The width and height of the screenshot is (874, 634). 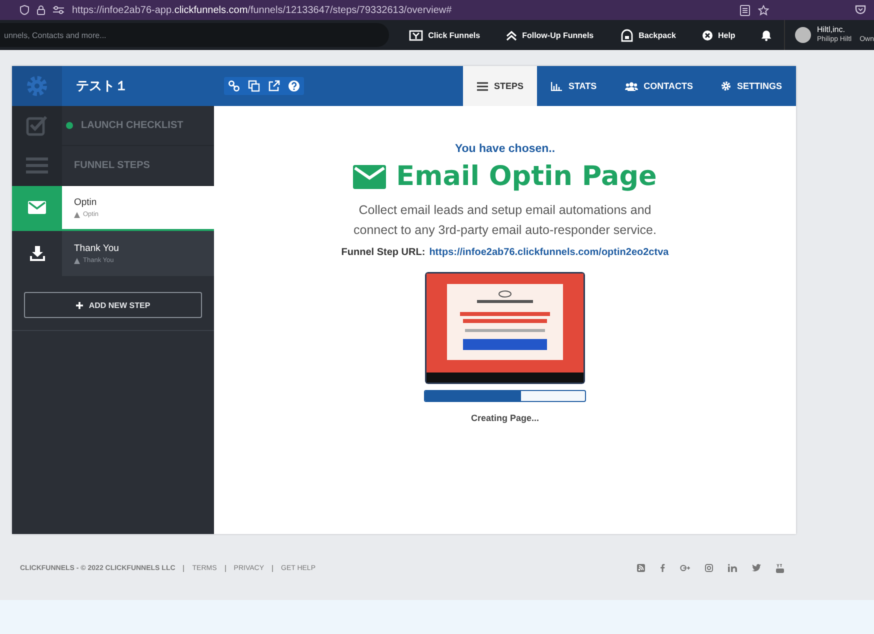 What do you see at coordinates (234, 86) in the screenshot?
I see `link-icon` at bounding box center [234, 86].